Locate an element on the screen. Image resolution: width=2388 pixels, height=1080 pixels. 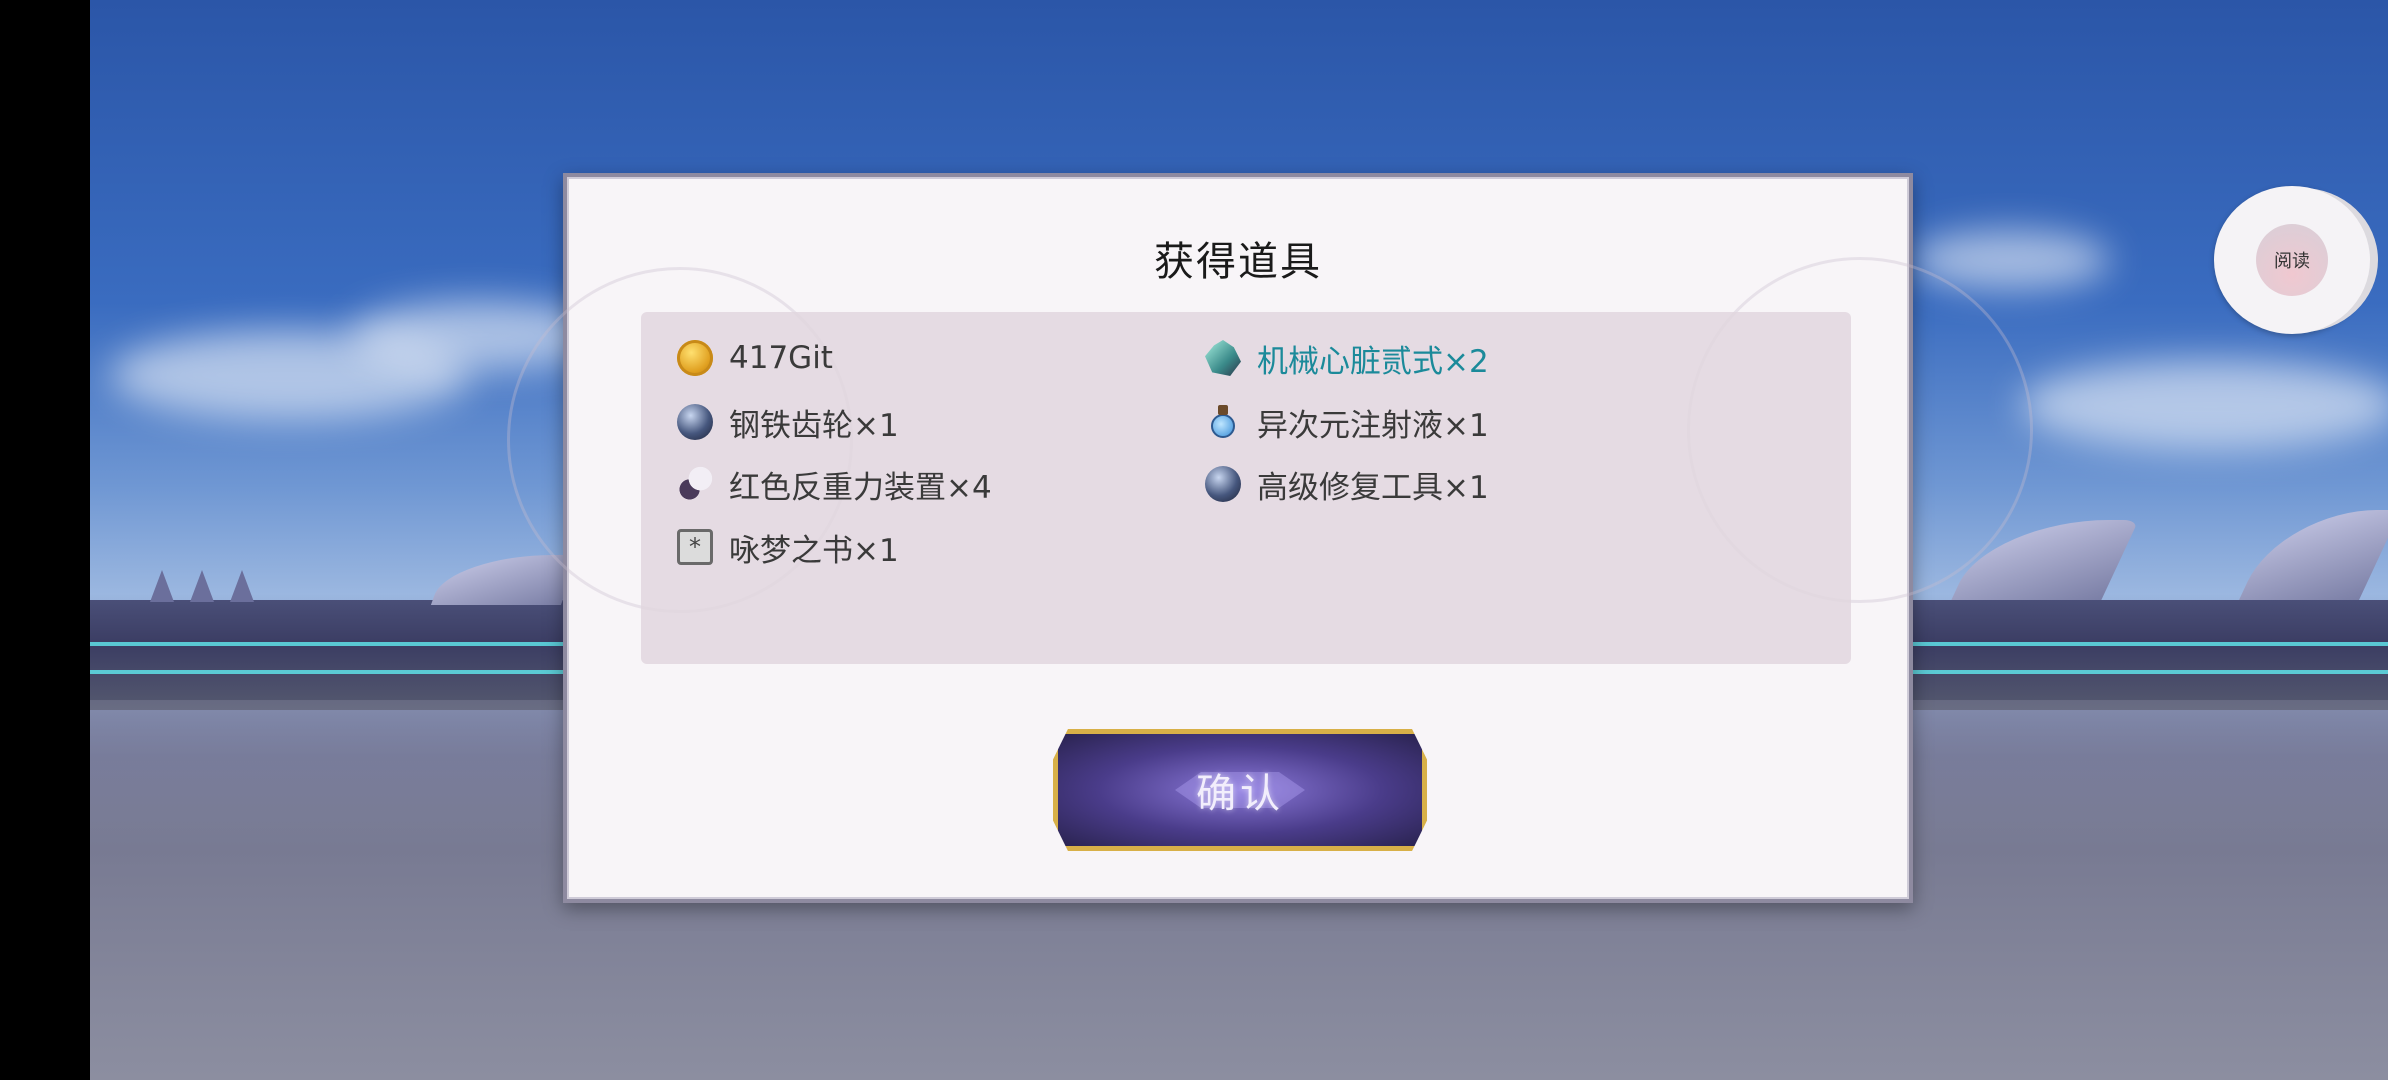
list-item: 钢铁齿轮×1 is located at coordinates (788, 422).